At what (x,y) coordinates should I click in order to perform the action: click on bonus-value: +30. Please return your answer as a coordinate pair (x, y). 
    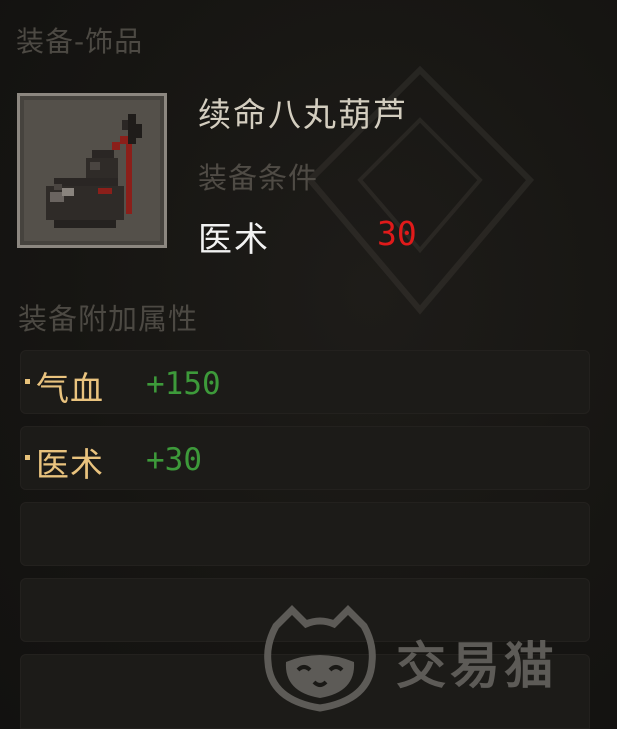
    Looking at the image, I should click on (174, 460).